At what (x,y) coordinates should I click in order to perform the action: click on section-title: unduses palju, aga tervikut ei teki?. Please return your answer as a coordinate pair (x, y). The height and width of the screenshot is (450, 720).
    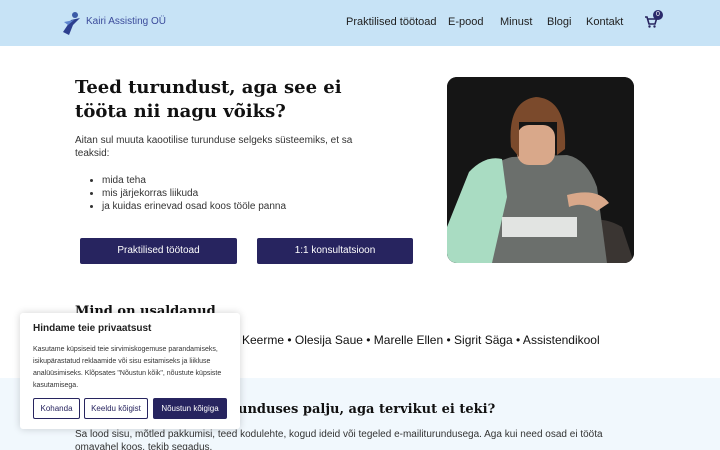
    Looking at the image, I should click on (367, 409).